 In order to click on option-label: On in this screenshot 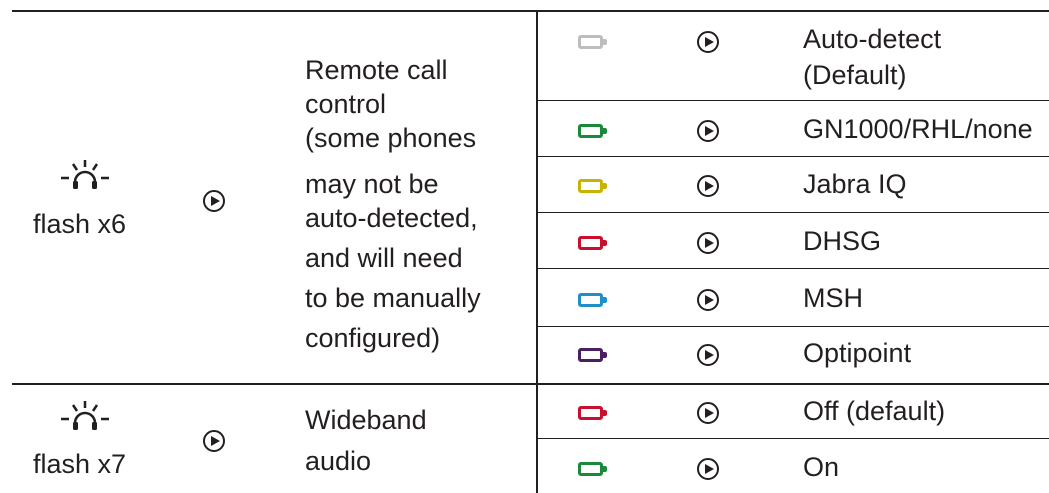, I will do `click(821, 467)`.